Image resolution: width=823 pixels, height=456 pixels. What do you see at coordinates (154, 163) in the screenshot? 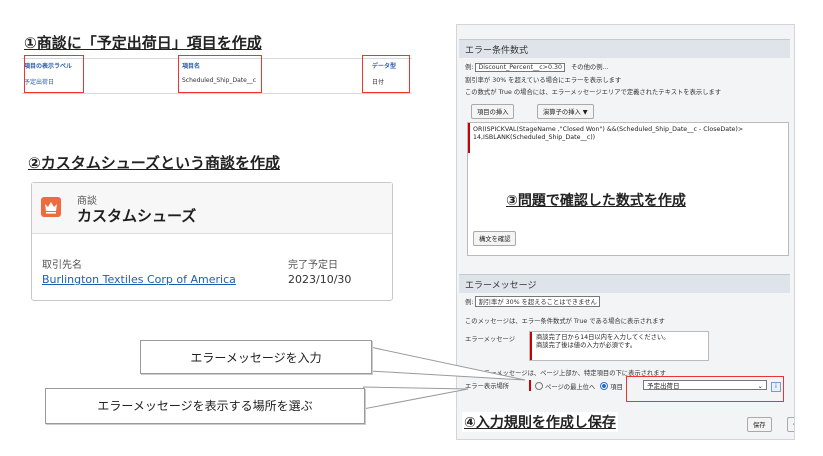
I see `step2-title: ②カスタムシューズという商談を作成` at bounding box center [154, 163].